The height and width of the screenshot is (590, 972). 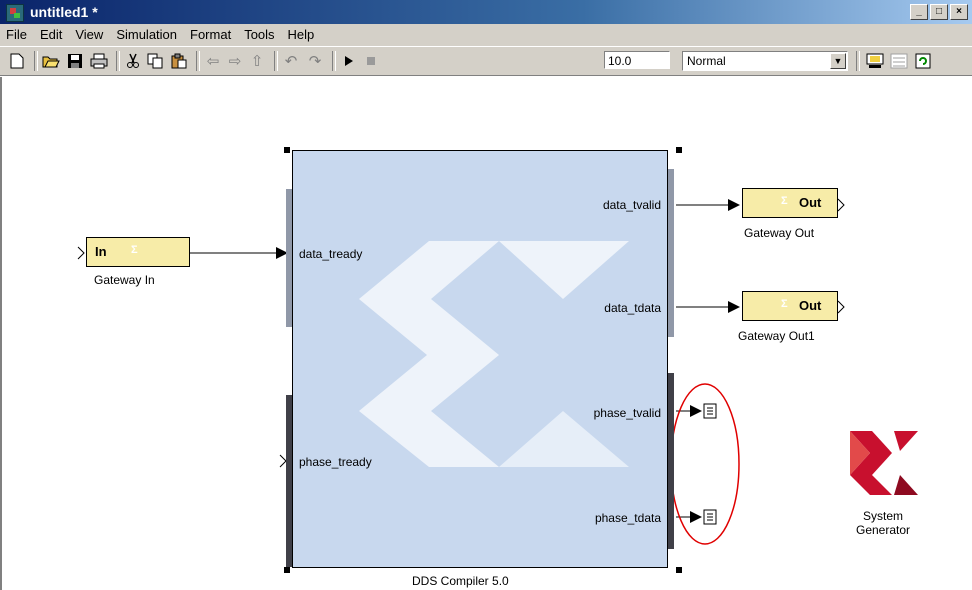 What do you see at coordinates (133, 61) in the screenshot?
I see `cut-icon` at bounding box center [133, 61].